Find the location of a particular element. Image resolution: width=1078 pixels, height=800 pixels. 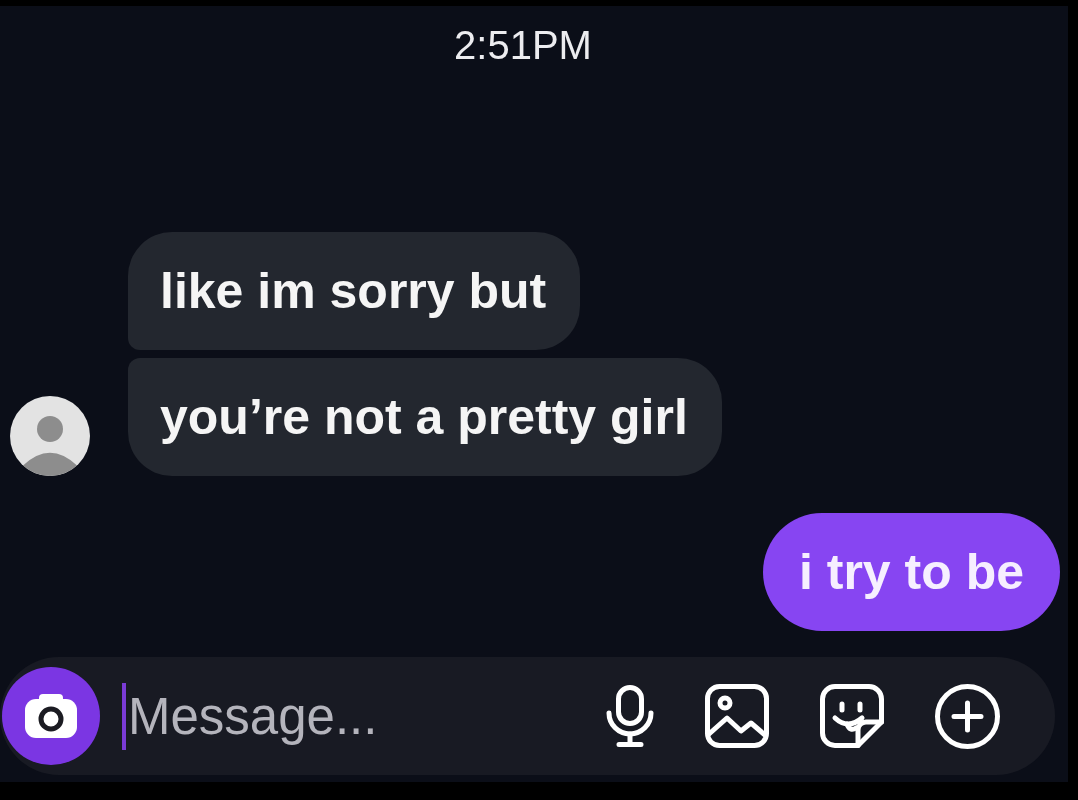

plus-icon is located at coordinates (967, 716).